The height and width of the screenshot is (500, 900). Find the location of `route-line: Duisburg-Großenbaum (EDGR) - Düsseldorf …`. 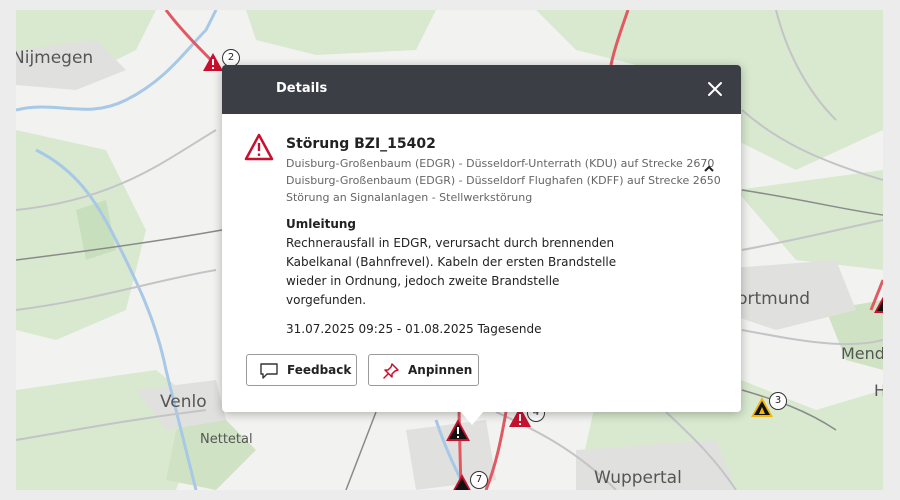

route-line: Duisburg-Großenbaum (EDGR) - Düsseldorf … is located at coordinates (503, 180).